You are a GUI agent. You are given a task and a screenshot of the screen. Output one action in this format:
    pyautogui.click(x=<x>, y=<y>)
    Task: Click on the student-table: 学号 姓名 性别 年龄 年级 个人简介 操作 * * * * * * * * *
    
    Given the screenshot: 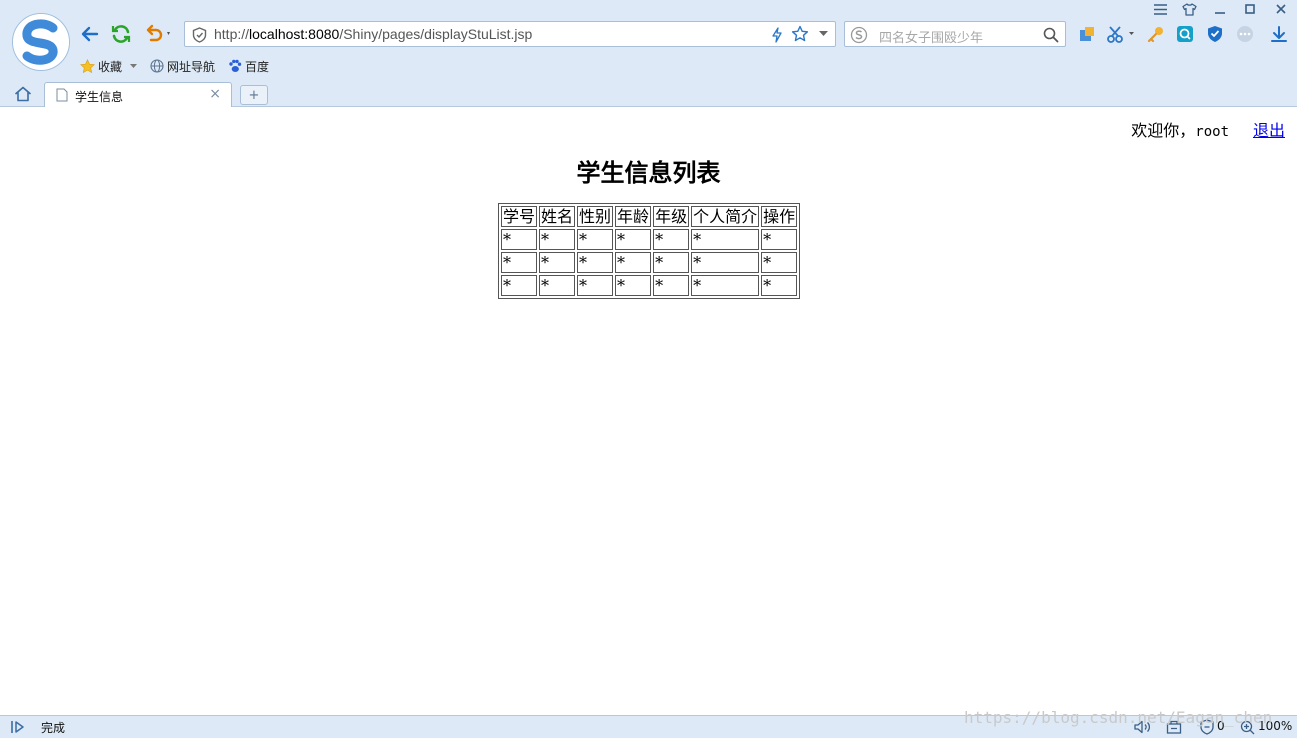 What is the action you would take?
    pyautogui.click(x=649, y=251)
    